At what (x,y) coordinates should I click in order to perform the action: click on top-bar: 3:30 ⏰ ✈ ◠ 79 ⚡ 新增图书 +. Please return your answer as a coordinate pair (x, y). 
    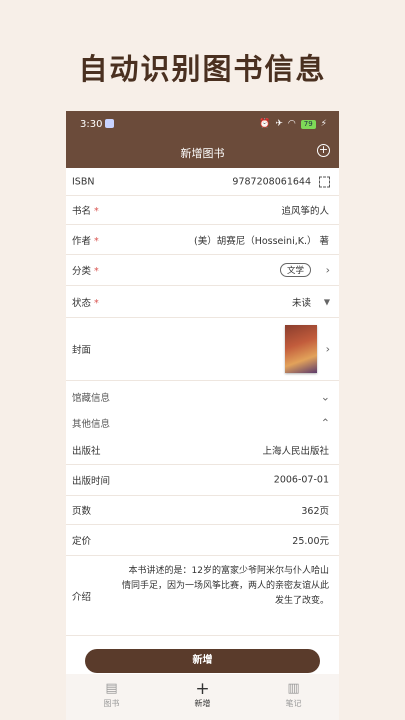
    Looking at the image, I should click on (202, 139).